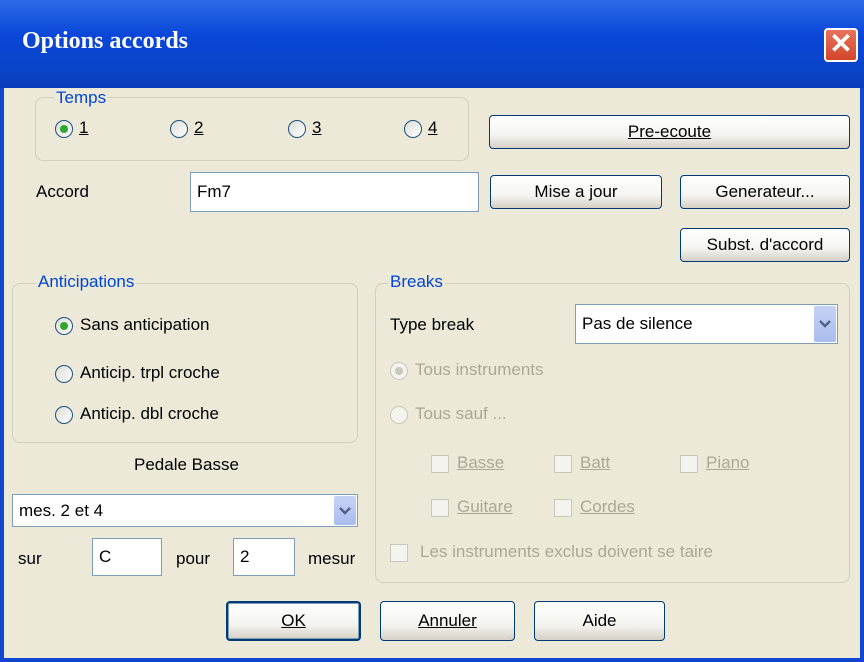 Image resolution: width=864 pixels, height=662 pixels. I want to click on pour-label: pour, so click(193, 558).